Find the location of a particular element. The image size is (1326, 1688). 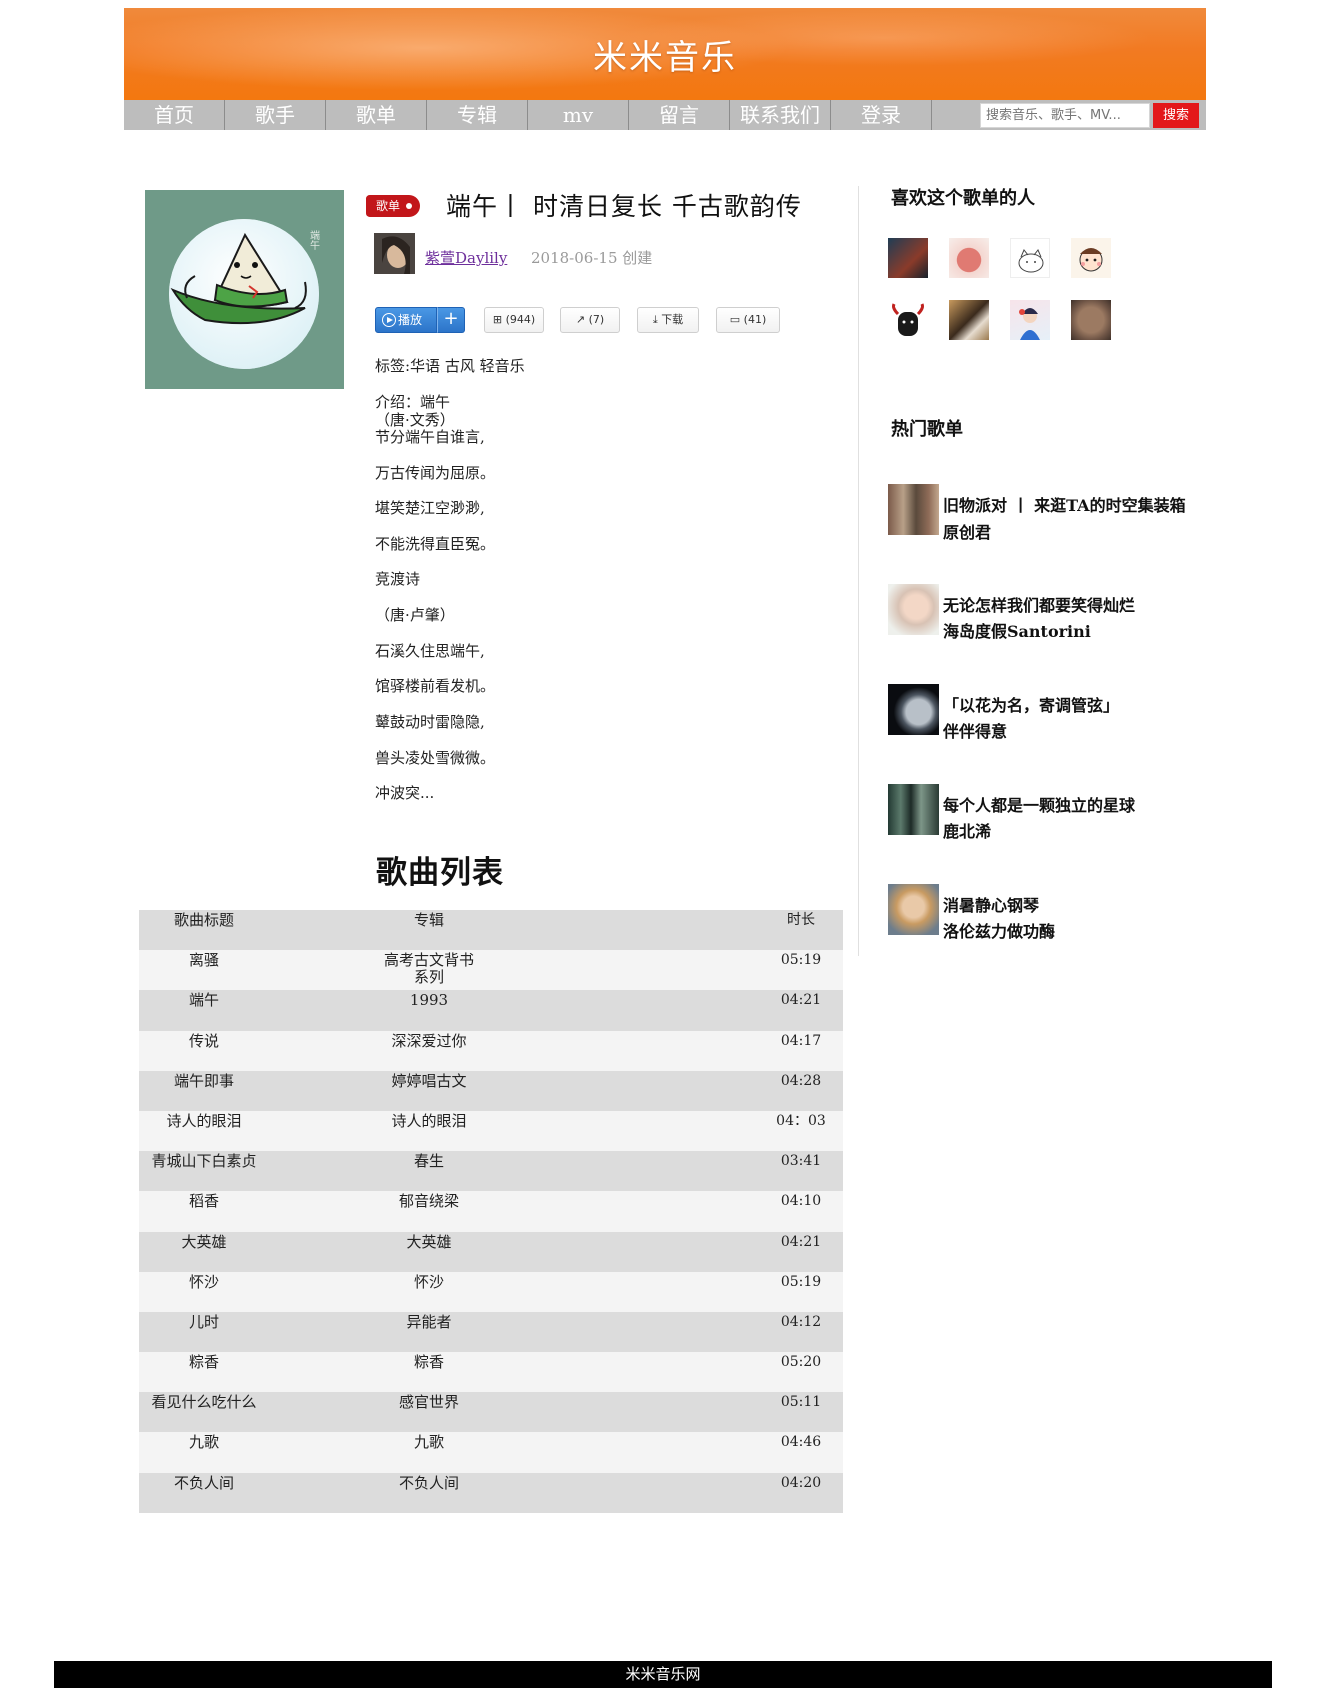

song-list-heading: 歌曲列表 is located at coordinates (440, 873).